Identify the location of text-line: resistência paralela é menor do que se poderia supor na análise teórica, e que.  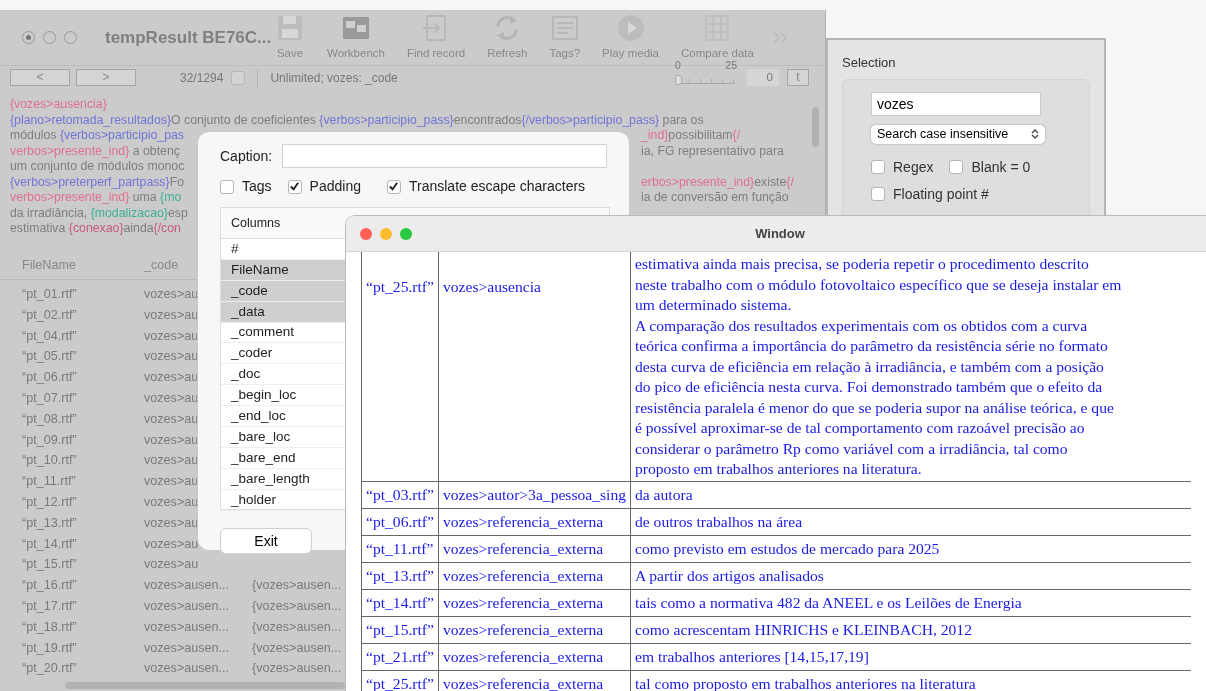
(875, 407).